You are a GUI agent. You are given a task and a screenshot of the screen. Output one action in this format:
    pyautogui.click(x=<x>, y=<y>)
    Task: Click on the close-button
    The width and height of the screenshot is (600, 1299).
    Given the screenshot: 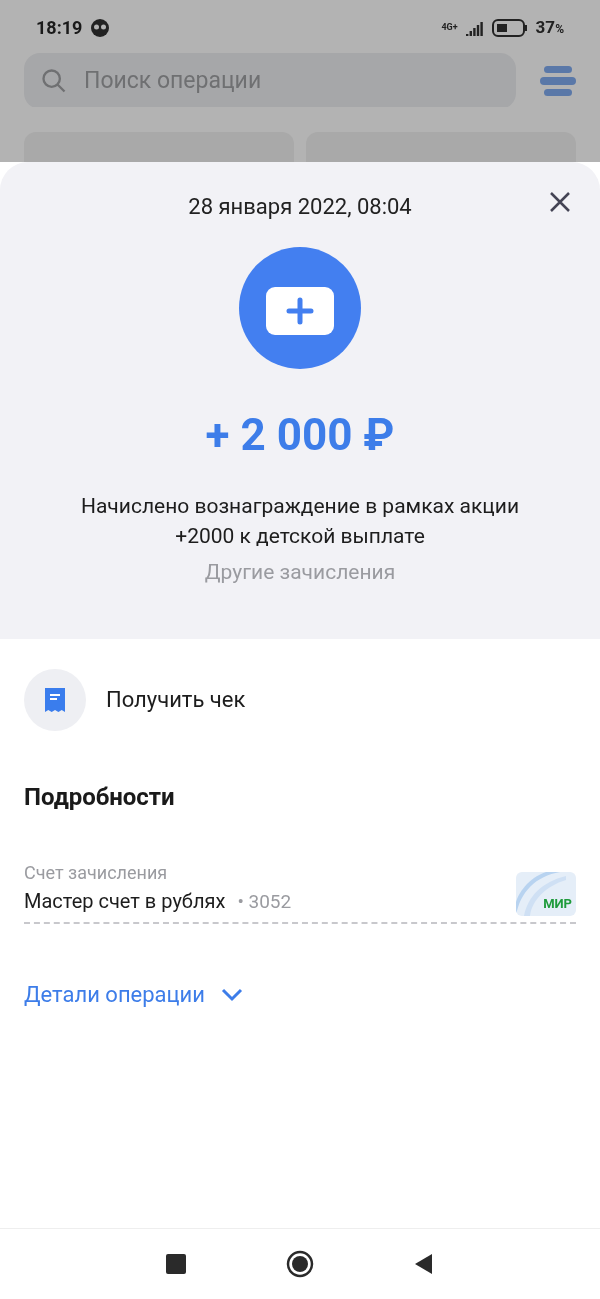 What is the action you would take?
    pyautogui.click(x=560, y=202)
    